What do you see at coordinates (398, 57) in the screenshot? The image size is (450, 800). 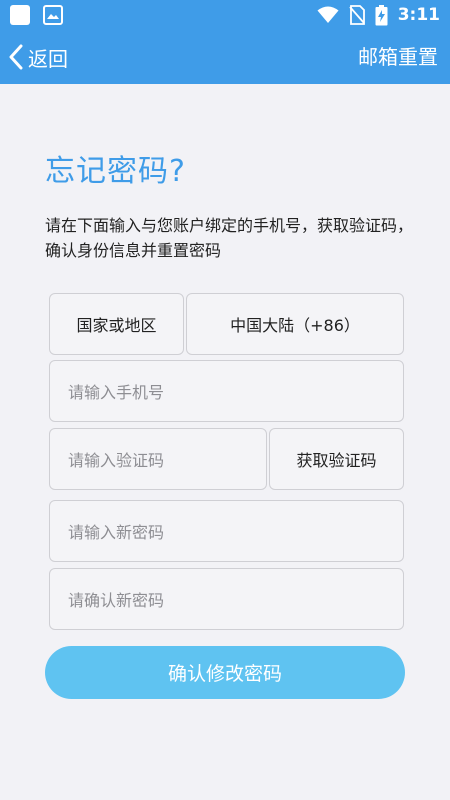 I see `email-reset-button: 邮箱重置` at bounding box center [398, 57].